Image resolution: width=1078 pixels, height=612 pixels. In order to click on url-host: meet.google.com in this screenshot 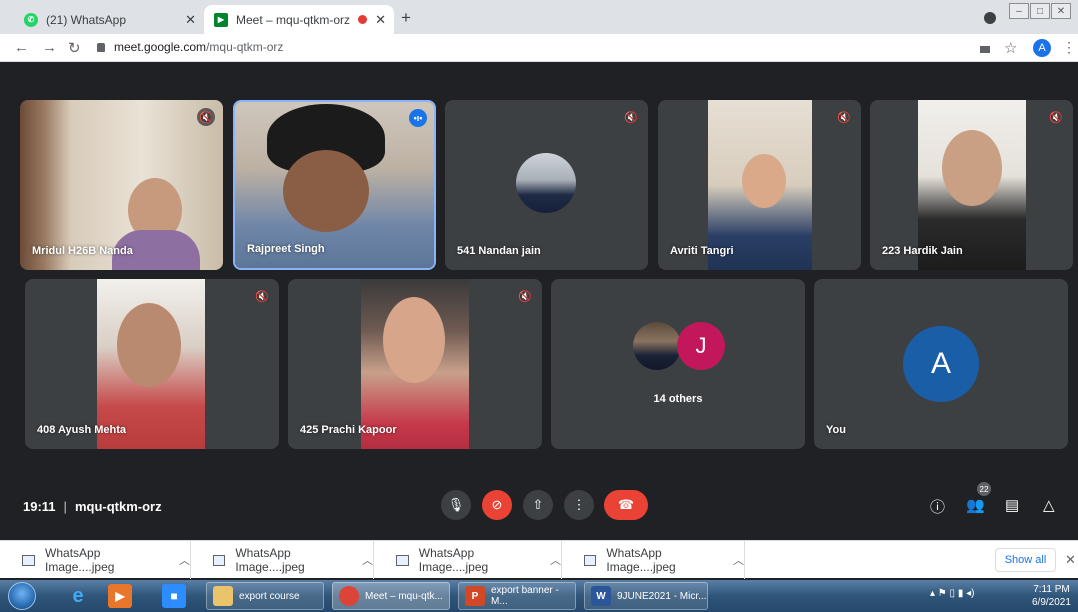, I will do `click(160, 47)`.